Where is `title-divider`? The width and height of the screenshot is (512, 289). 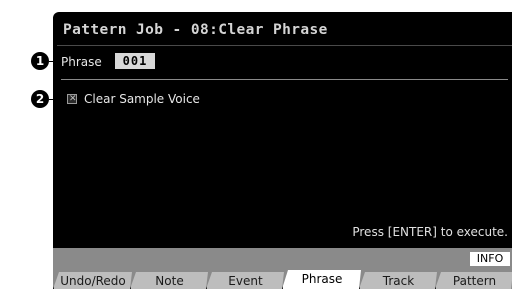
title-divider is located at coordinates (284, 45).